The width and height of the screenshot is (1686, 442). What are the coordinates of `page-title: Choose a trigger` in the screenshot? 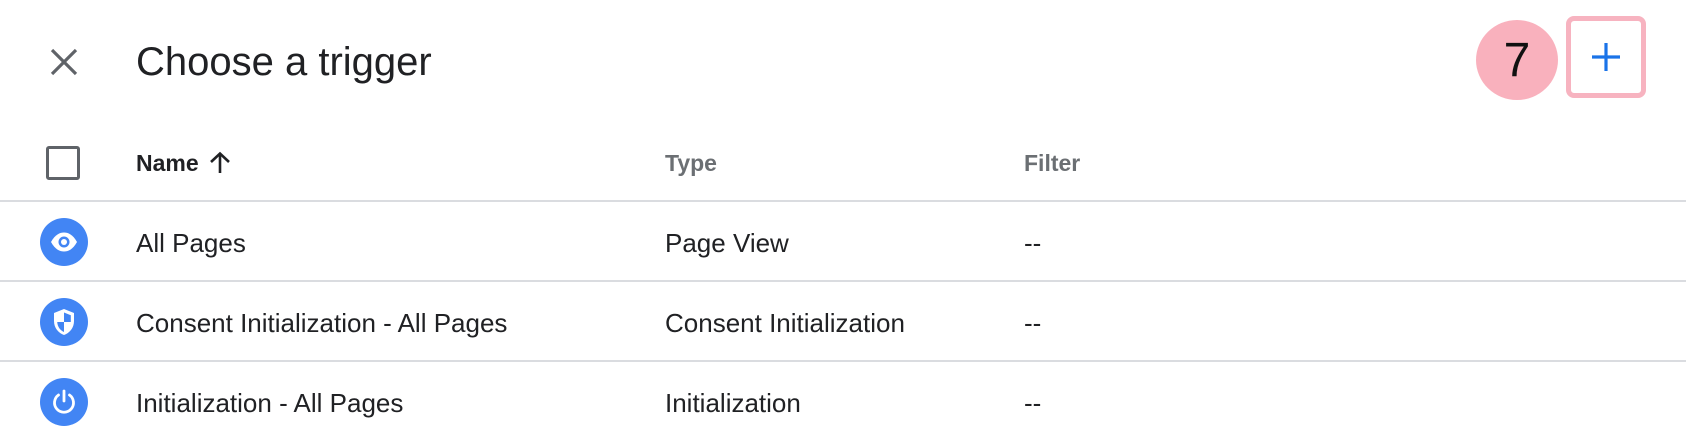 It's located at (284, 62).